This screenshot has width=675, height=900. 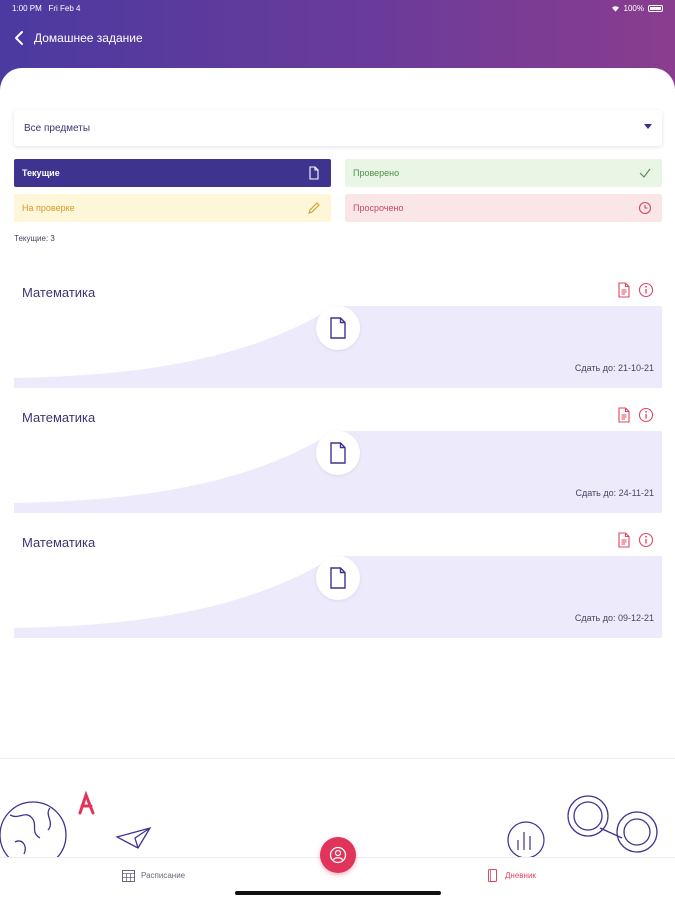 I want to click on battery-icon, so click(x=655, y=8).